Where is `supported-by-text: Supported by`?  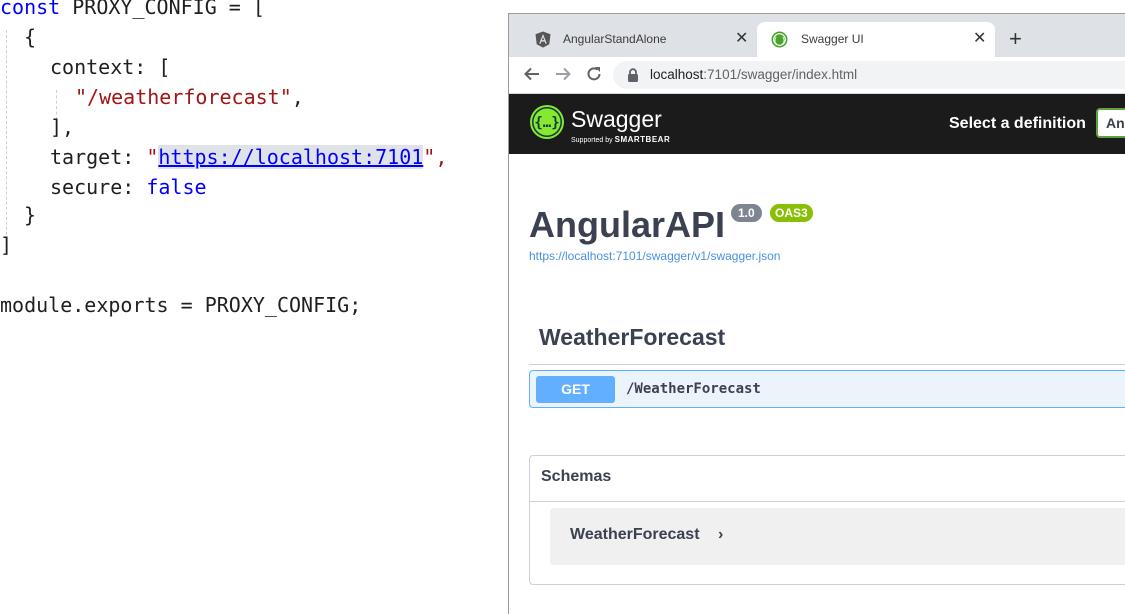
supported-by-text: Supported by is located at coordinates (592, 140).